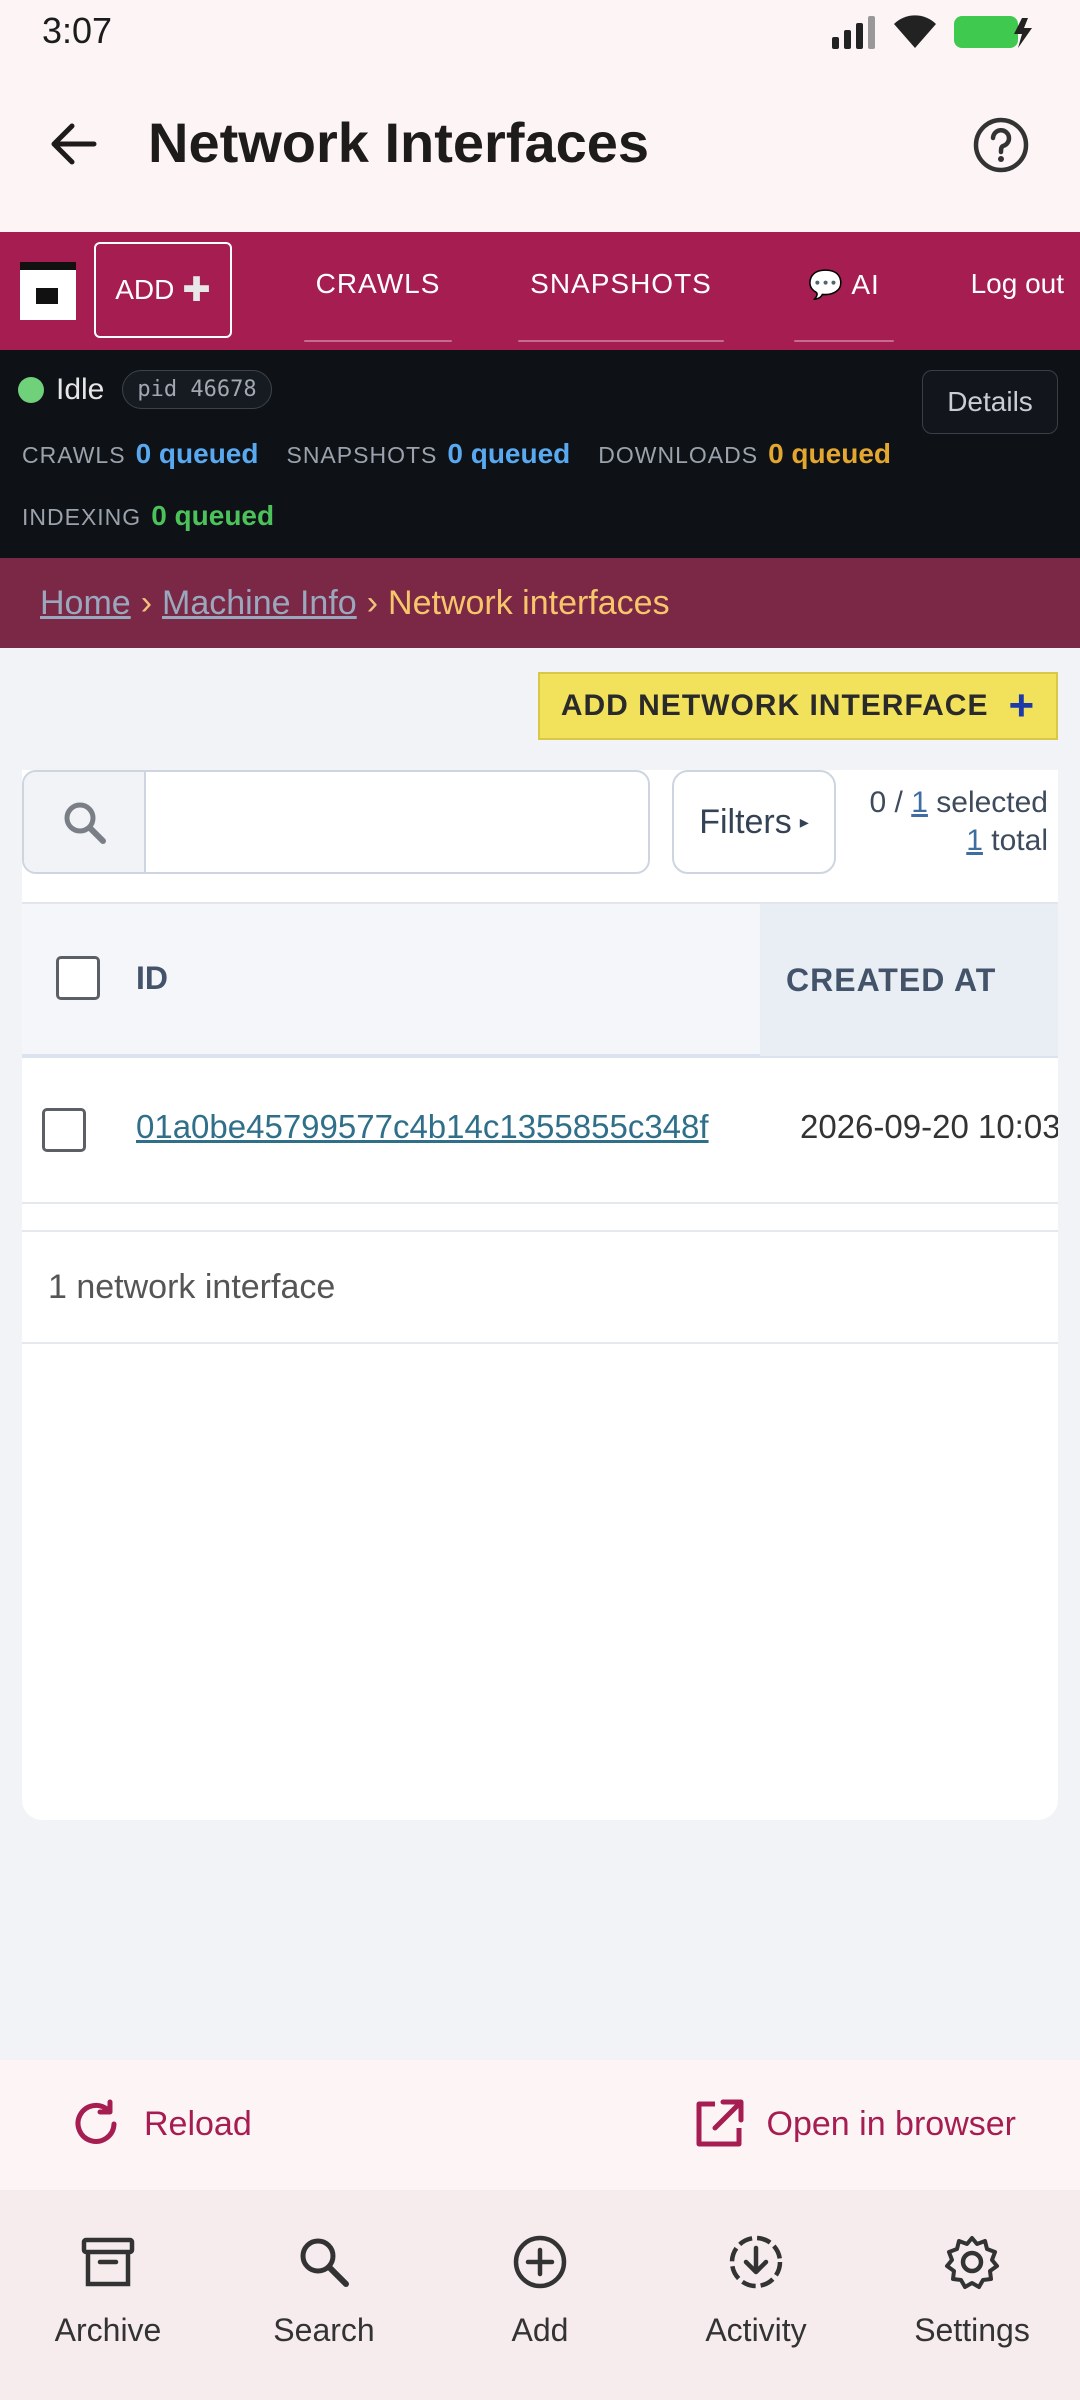 This screenshot has height=2400, width=1080. Describe the element at coordinates (853, 32) in the screenshot. I see `signal-icon` at that location.